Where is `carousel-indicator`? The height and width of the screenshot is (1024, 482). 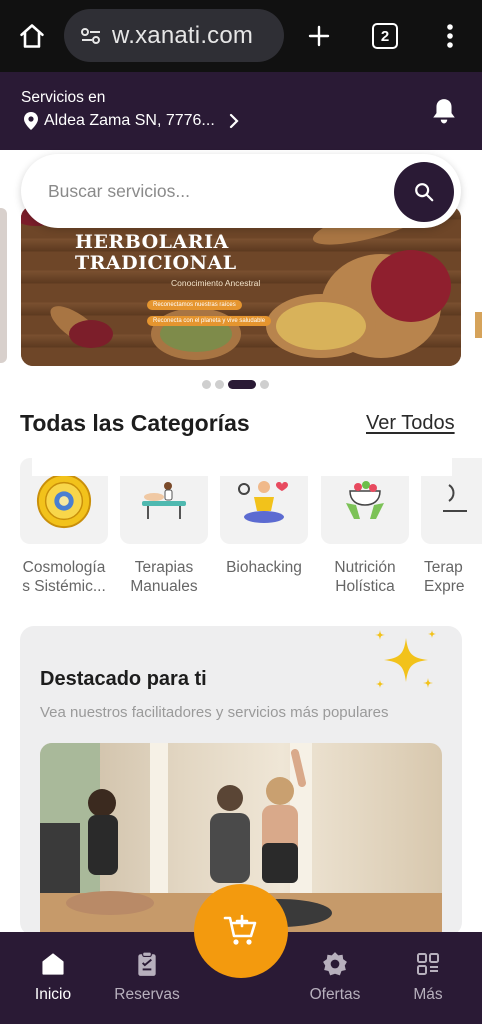
carousel-indicator is located at coordinates (235, 384).